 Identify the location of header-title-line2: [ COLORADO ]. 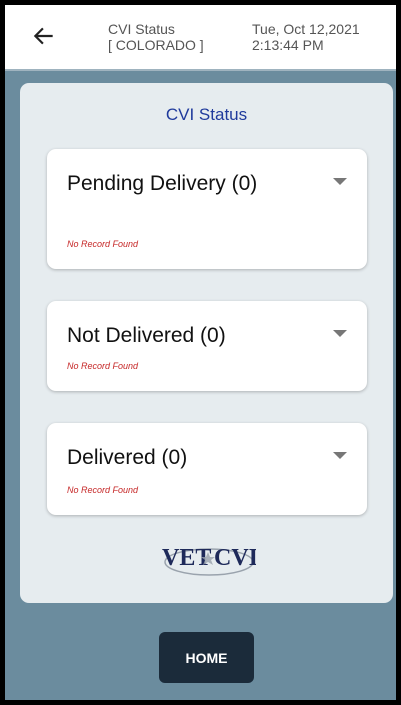
(156, 45).